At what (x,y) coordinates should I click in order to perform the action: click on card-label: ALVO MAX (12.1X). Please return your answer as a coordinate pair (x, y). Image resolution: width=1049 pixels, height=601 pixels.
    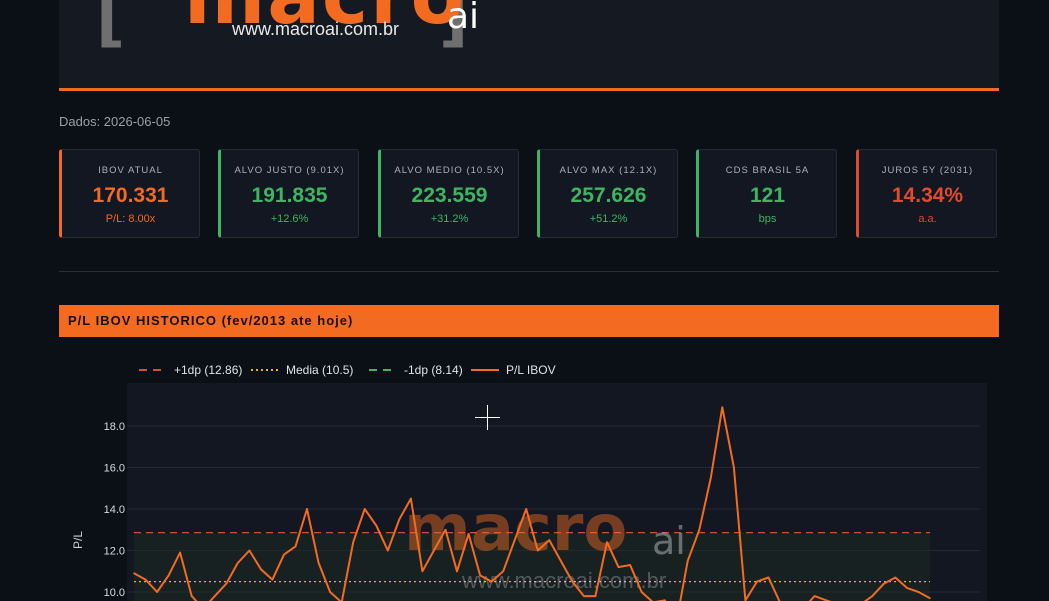
    Looking at the image, I should click on (608, 170).